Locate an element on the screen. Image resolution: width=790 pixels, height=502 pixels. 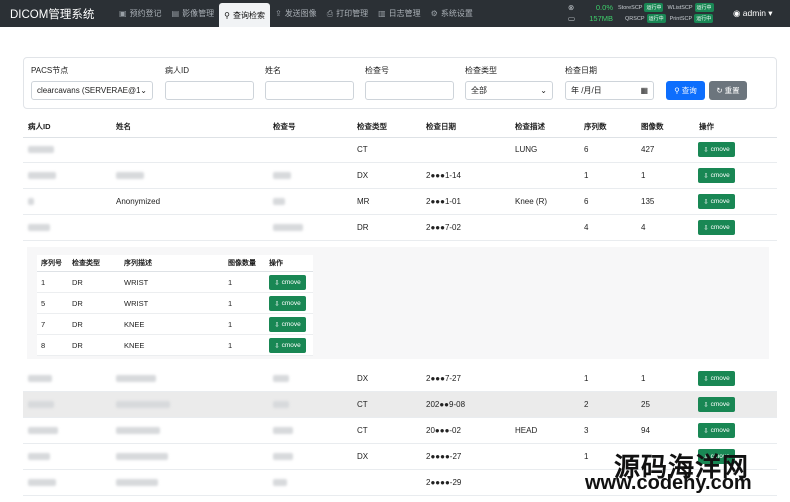
series-row: 7 DR KNEE 1 ⇩ cmove is located at coordinates (175, 324).